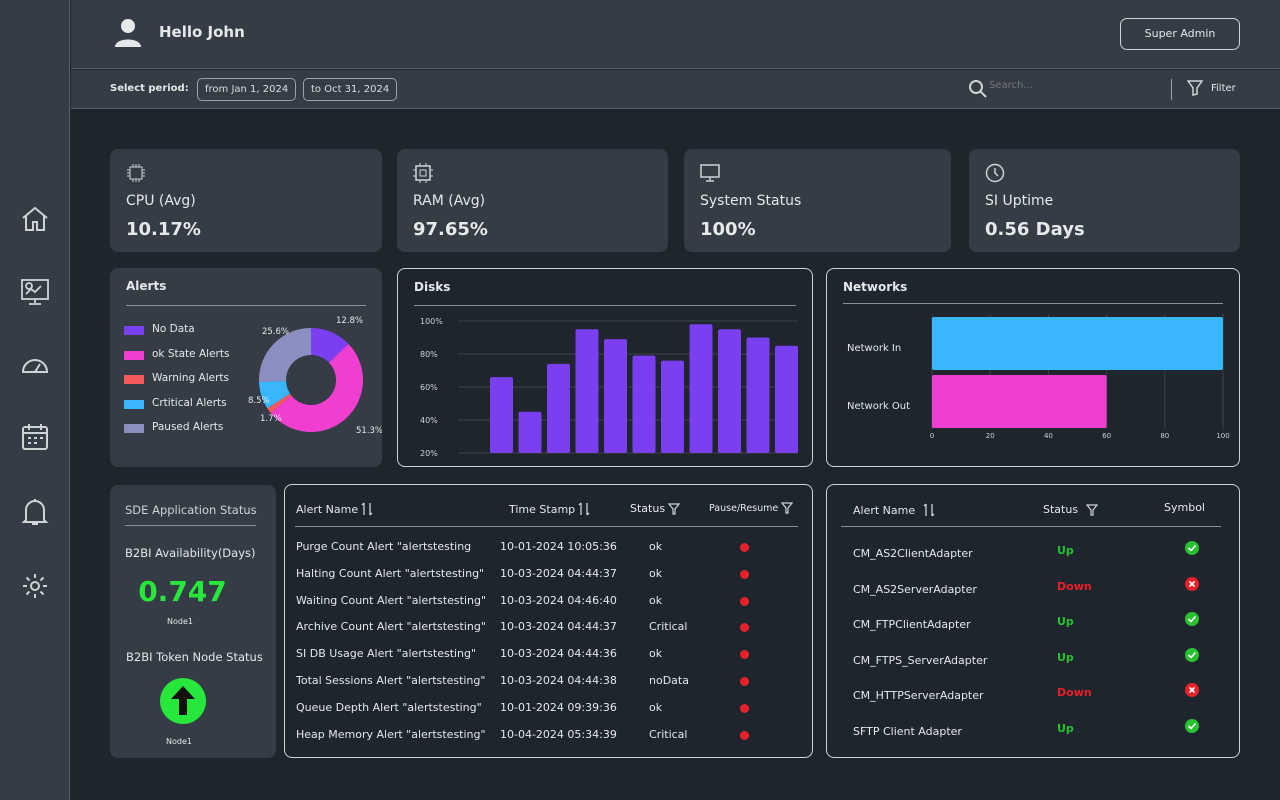 The image size is (1280, 800). What do you see at coordinates (744, 508) in the screenshot?
I see `column-header-label: Pause/Resume` at bounding box center [744, 508].